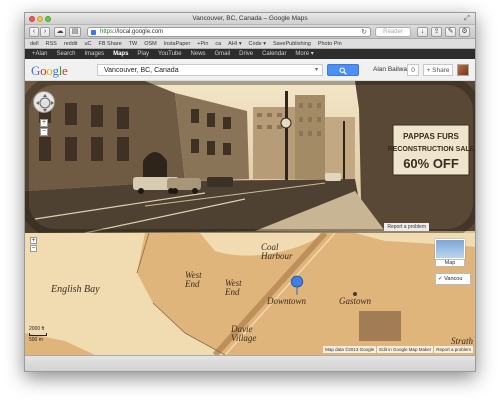  What do you see at coordinates (36, 340) in the screenshot?
I see `scale-m: 500 m` at bounding box center [36, 340].